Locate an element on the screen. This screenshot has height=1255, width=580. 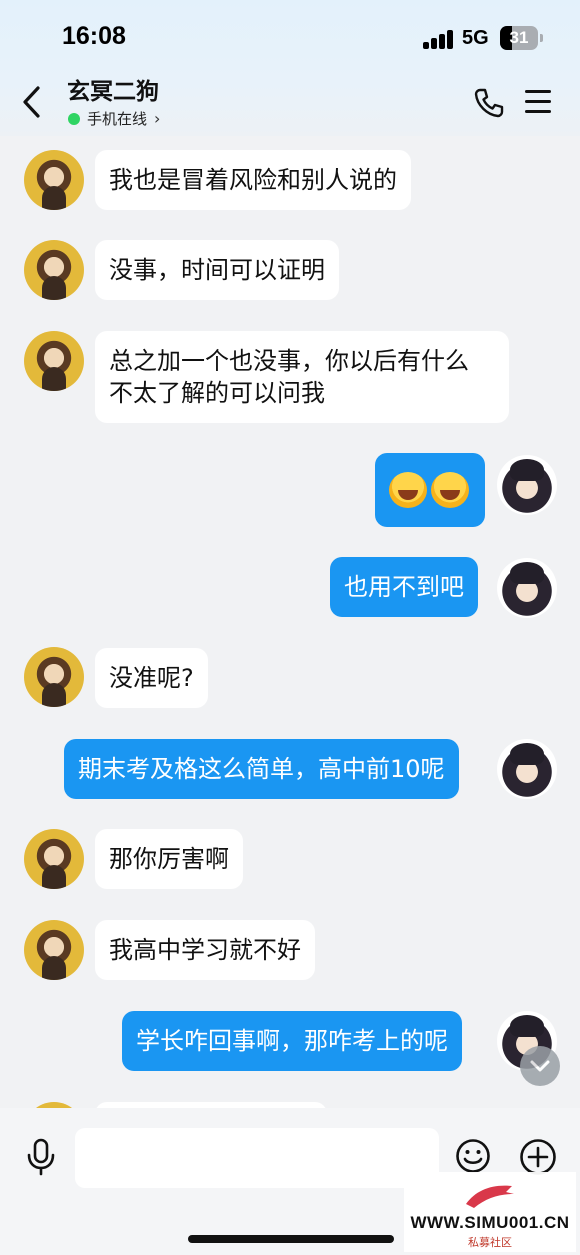
watermark-subtitle: 私募社区 is located at coordinates (490, 1242).